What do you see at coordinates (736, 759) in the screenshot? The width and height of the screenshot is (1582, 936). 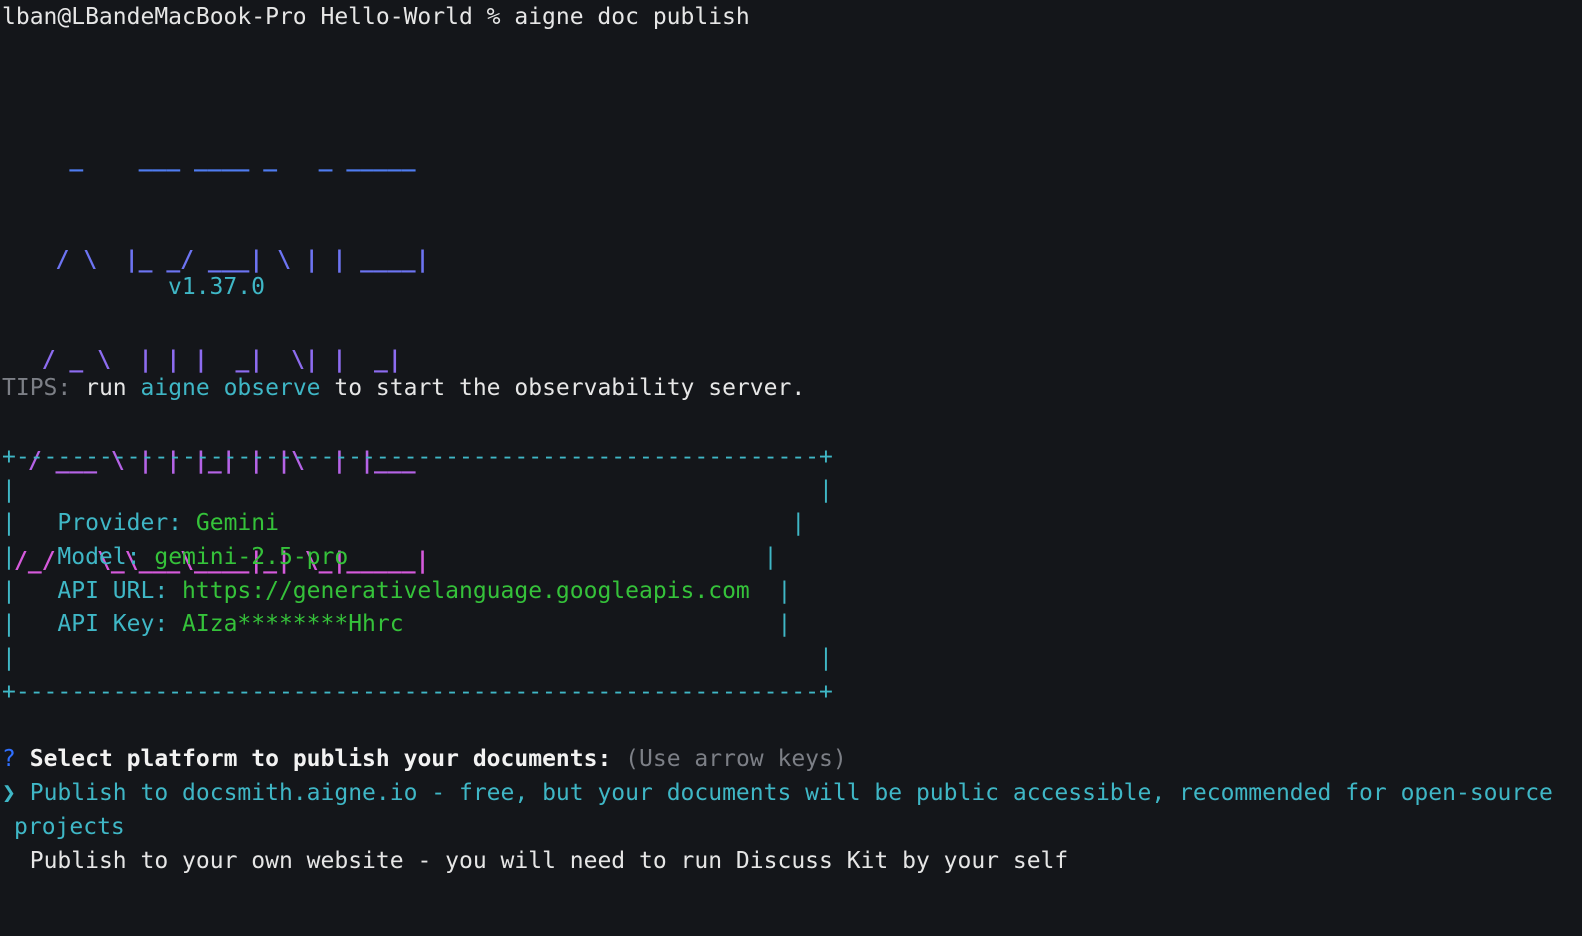 I see `question-hint: (Use arrow keys)` at bounding box center [736, 759].